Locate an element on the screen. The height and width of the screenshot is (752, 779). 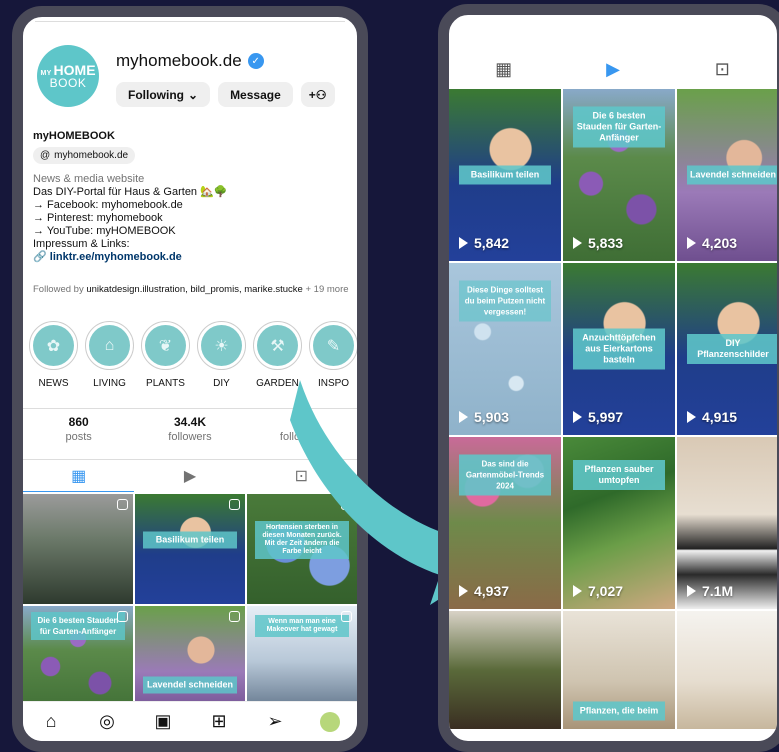
reel-views: 7,027 is located at coordinates (598, 591).